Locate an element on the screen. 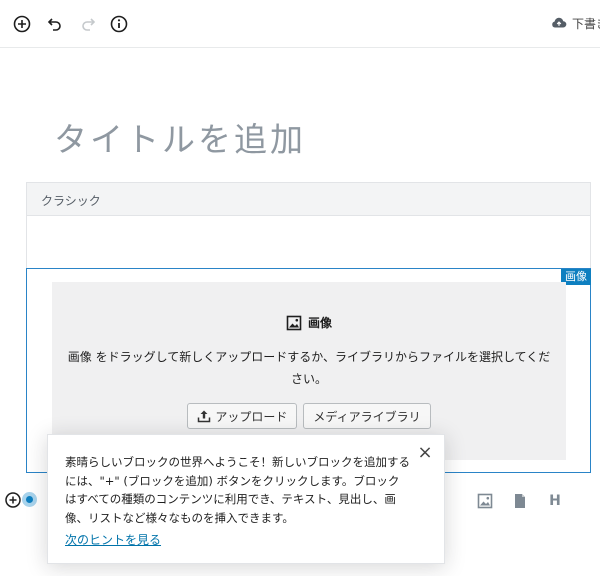  media-library-button: メディアライブラリ is located at coordinates (367, 416).